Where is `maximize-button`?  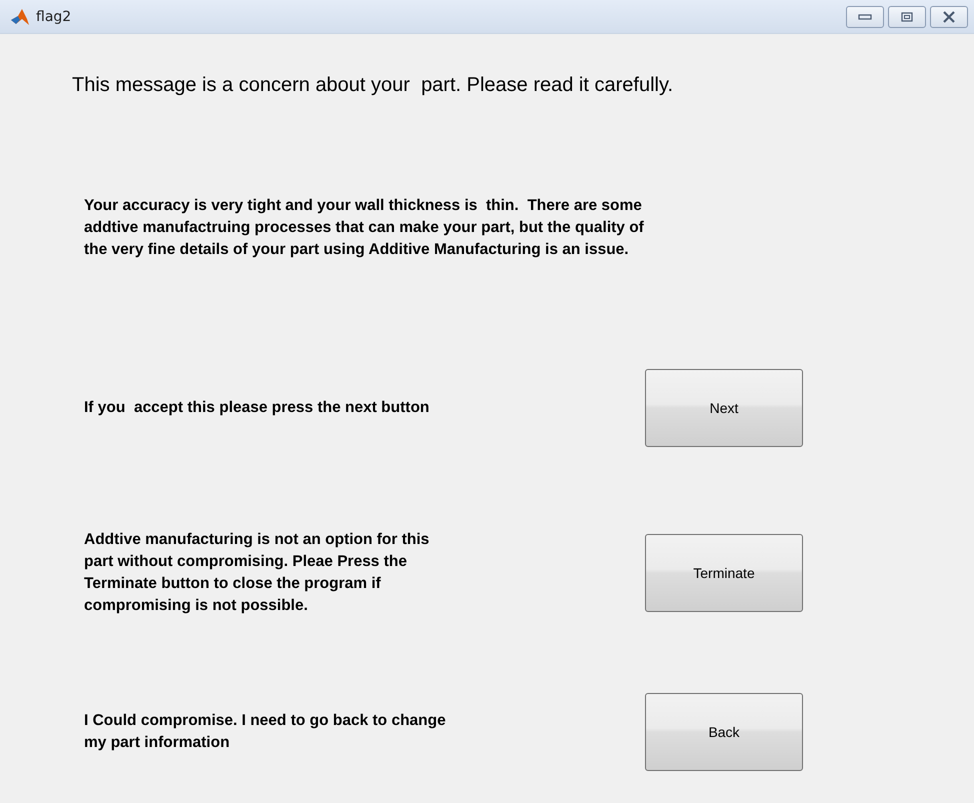
maximize-button is located at coordinates (907, 17).